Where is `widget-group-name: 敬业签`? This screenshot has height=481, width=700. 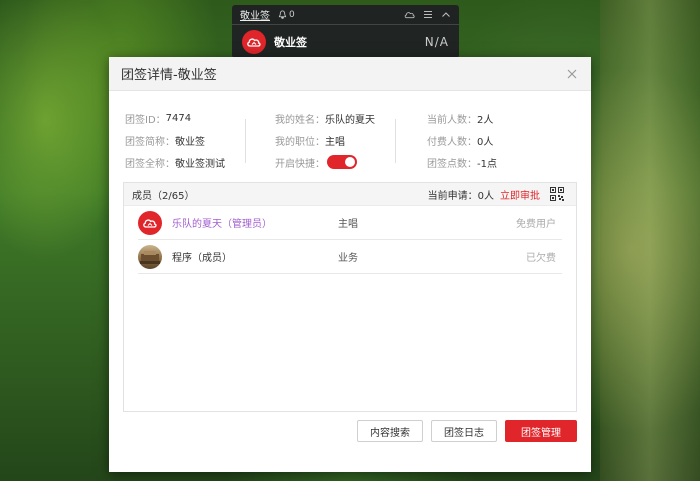
widget-group-name: 敬业签 is located at coordinates (290, 42).